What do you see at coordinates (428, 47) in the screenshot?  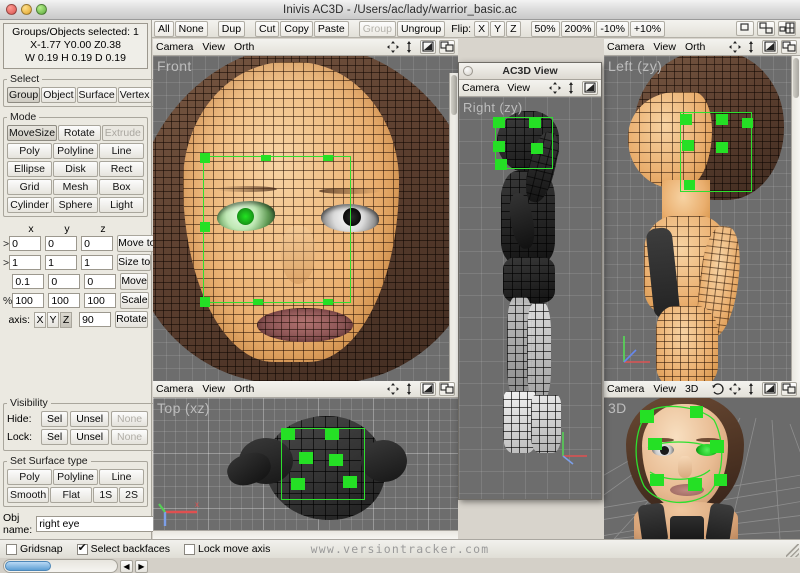 I see `viewport-front-render-icon` at bounding box center [428, 47].